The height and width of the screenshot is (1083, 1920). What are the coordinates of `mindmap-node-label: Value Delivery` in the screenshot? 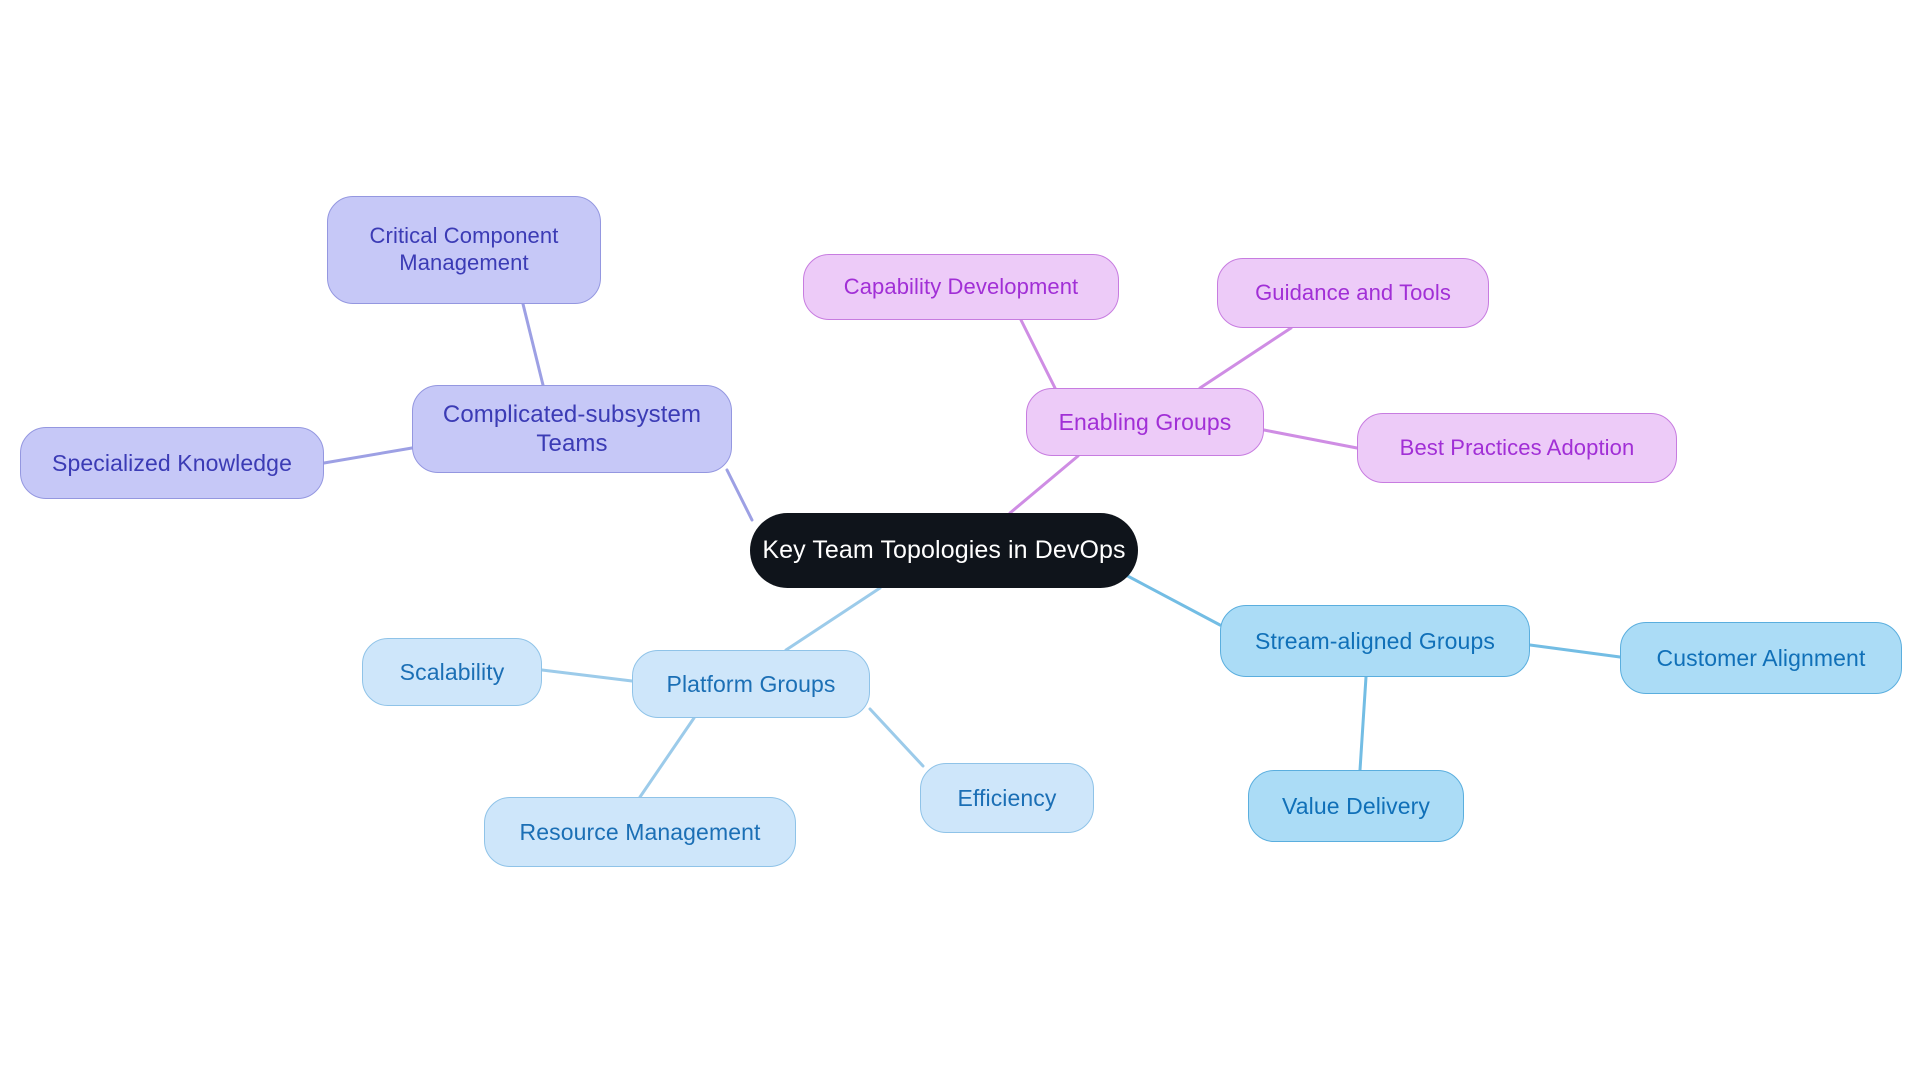 It's located at (1356, 805).